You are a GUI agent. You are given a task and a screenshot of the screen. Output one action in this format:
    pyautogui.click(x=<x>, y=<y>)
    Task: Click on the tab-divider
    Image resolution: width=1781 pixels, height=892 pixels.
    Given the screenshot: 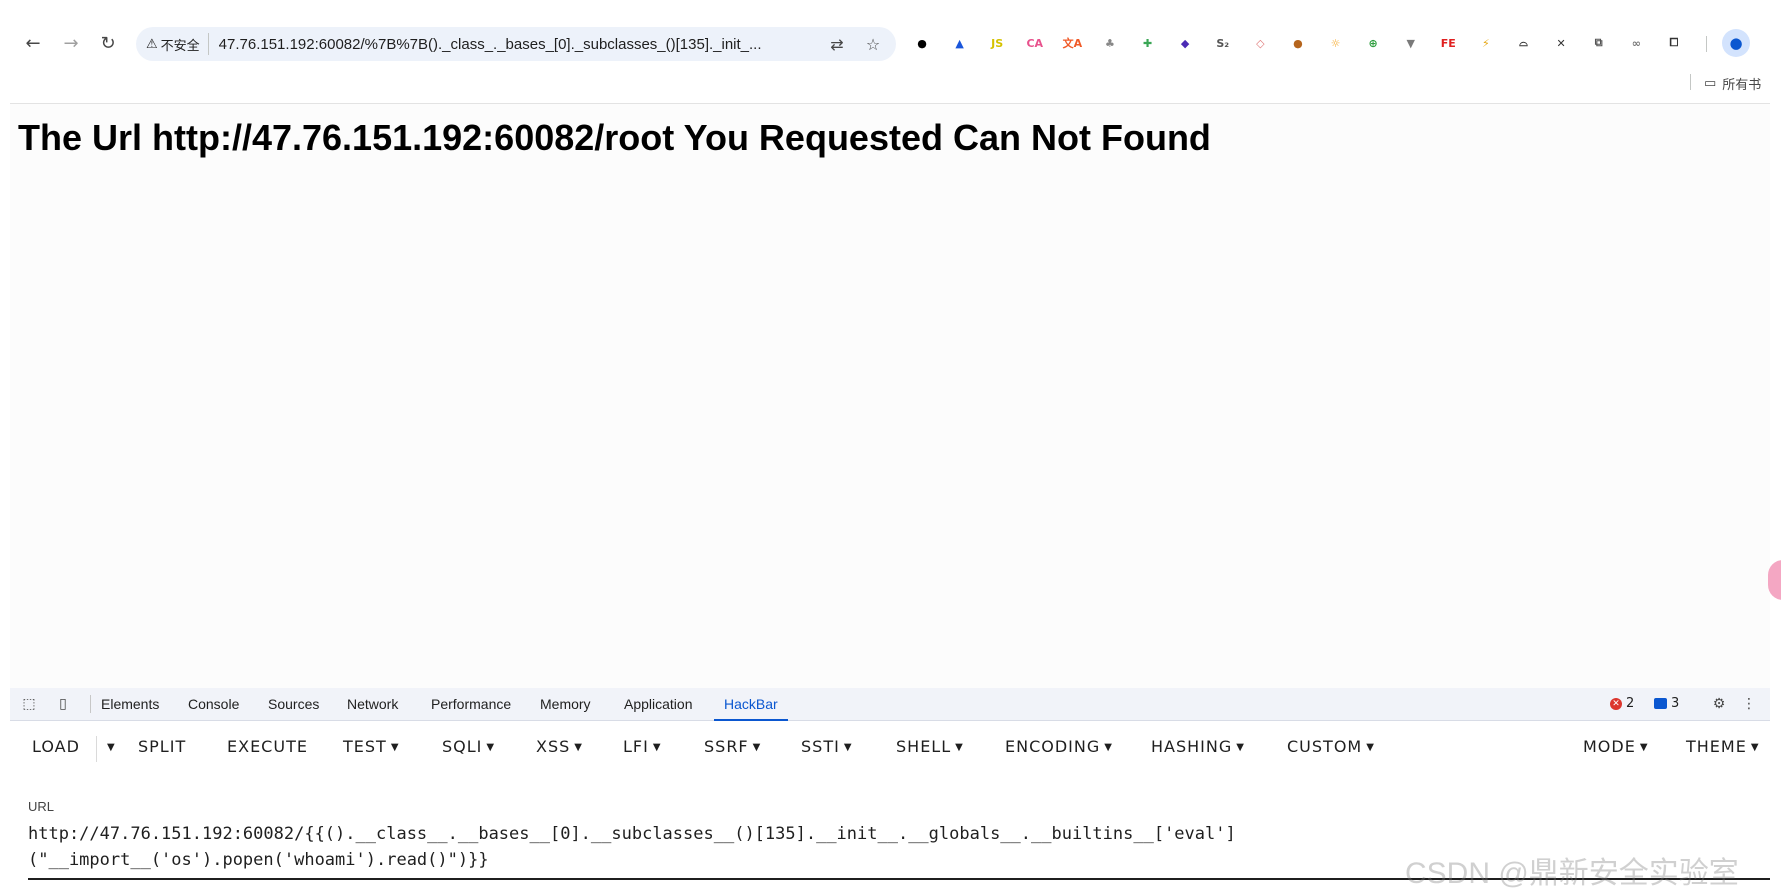 What is the action you would take?
    pyautogui.click(x=90, y=704)
    